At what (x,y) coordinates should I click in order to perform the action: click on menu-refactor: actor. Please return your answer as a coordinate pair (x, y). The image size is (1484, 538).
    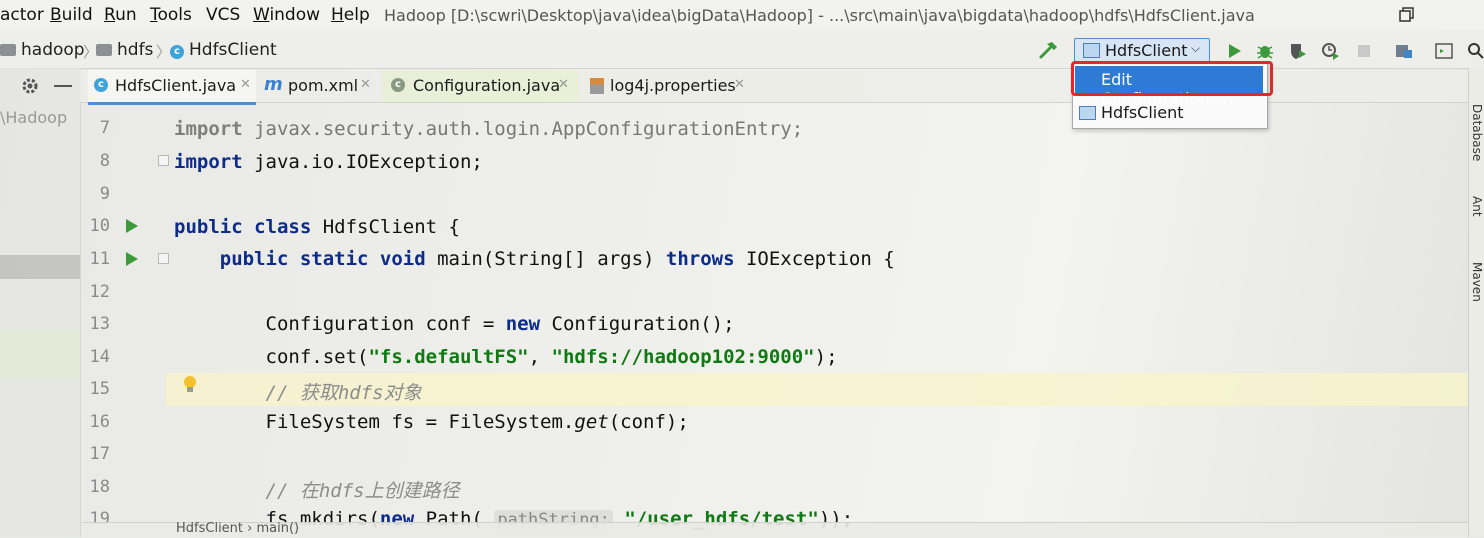
    Looking at the image, I should click on (22, 15).